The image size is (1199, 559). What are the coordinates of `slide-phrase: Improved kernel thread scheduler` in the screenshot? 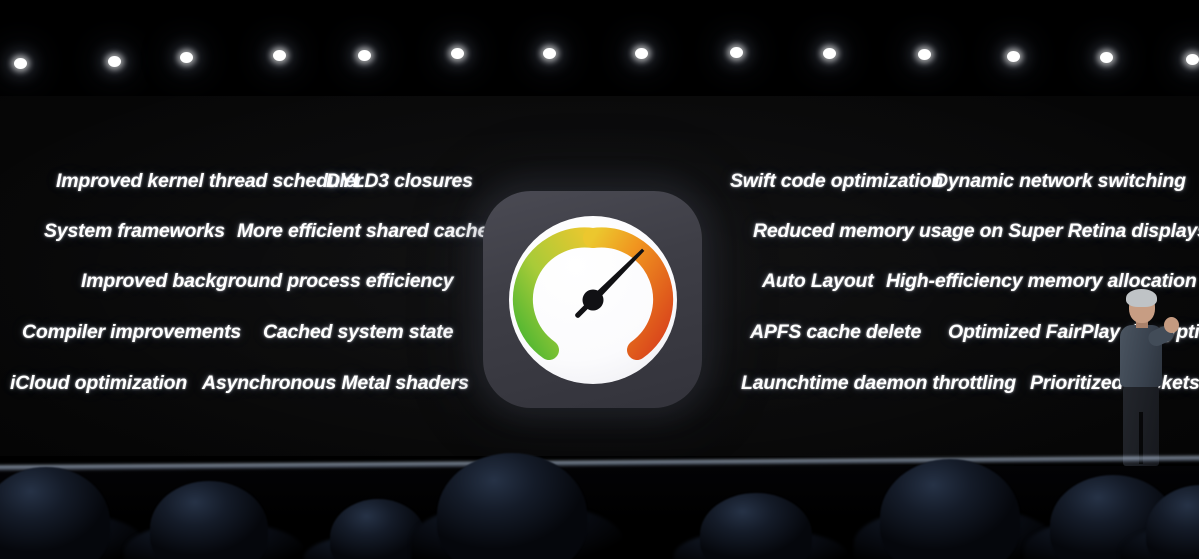 It's located at (209, 181).